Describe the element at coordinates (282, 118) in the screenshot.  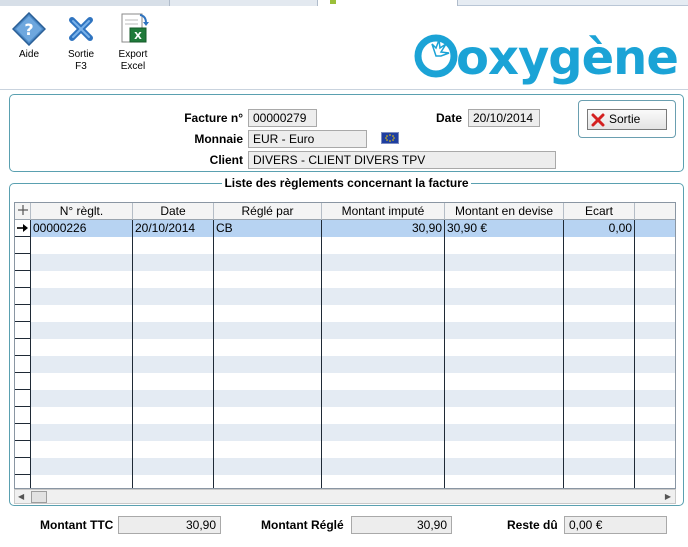
I see `facture-number-field: 00000279` at that location.